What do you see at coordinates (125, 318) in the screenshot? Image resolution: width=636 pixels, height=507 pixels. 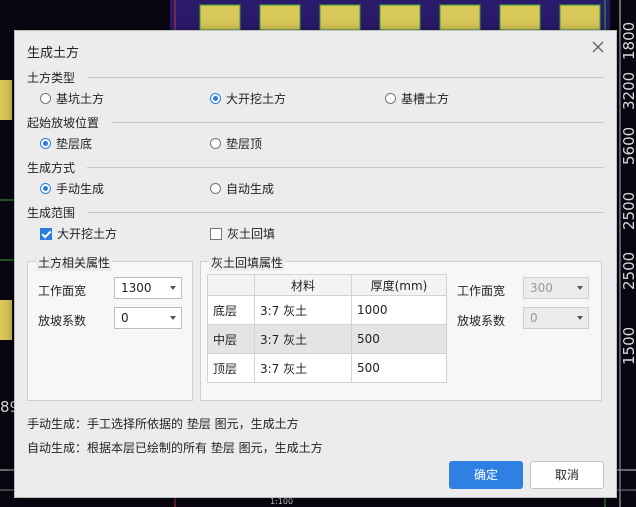 I see `slope-coef-value: 0` at bounding box center [125, 318].